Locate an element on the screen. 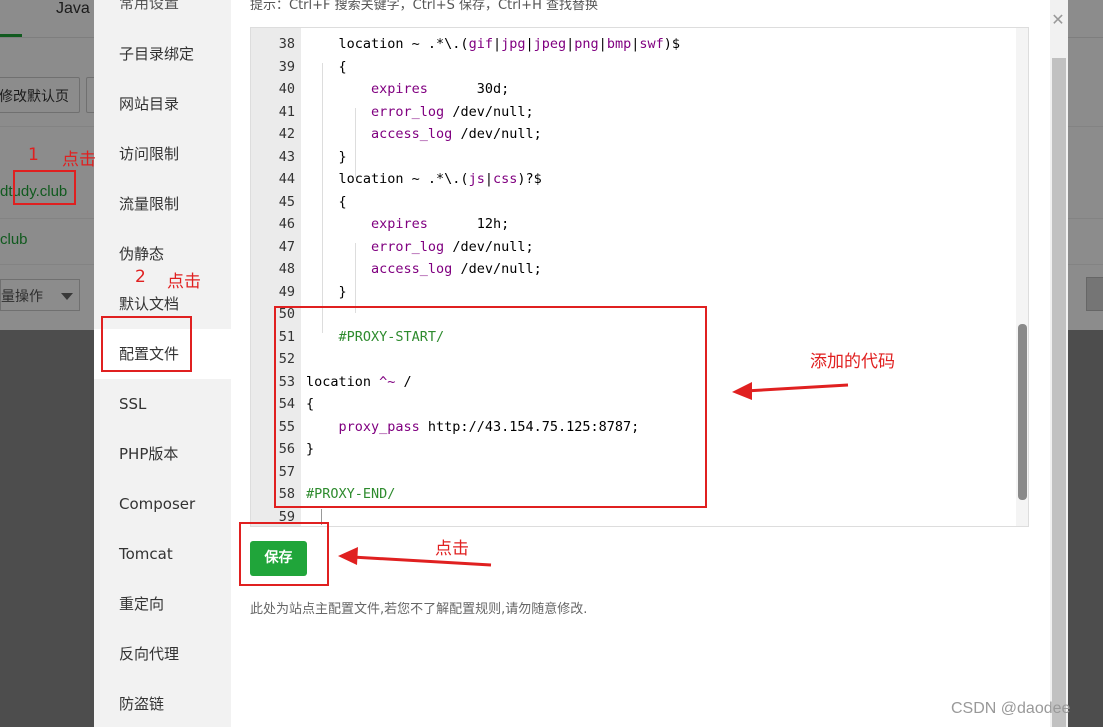 Image resolution: width=1103 pixels, height=727 pixels. sidebar-item-access-limit: 访问限制 is located at coordinates (162, 154).